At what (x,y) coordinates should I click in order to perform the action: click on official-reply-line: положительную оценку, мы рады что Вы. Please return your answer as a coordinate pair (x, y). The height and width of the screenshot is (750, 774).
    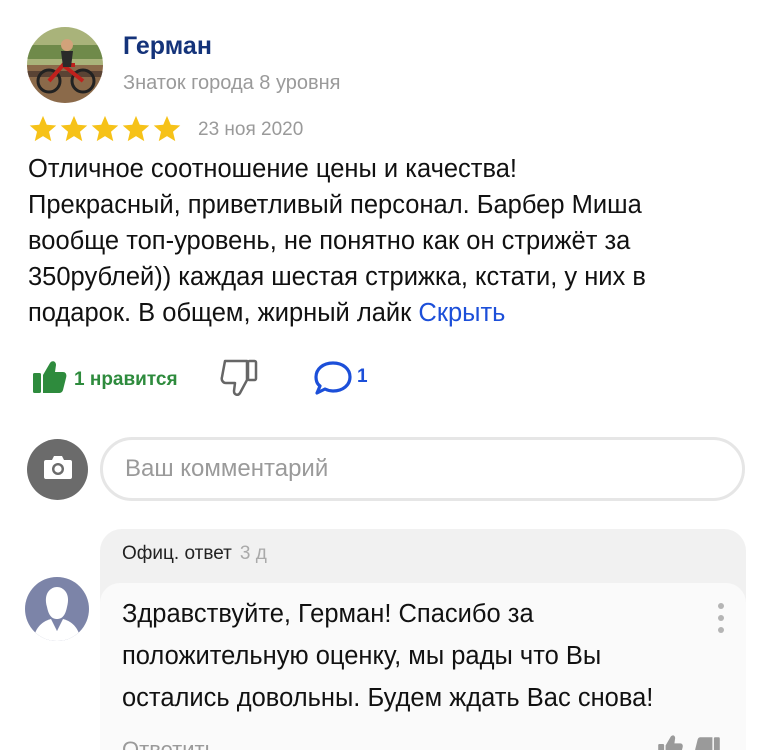
    Looking at the image, I should click on (362, 656).